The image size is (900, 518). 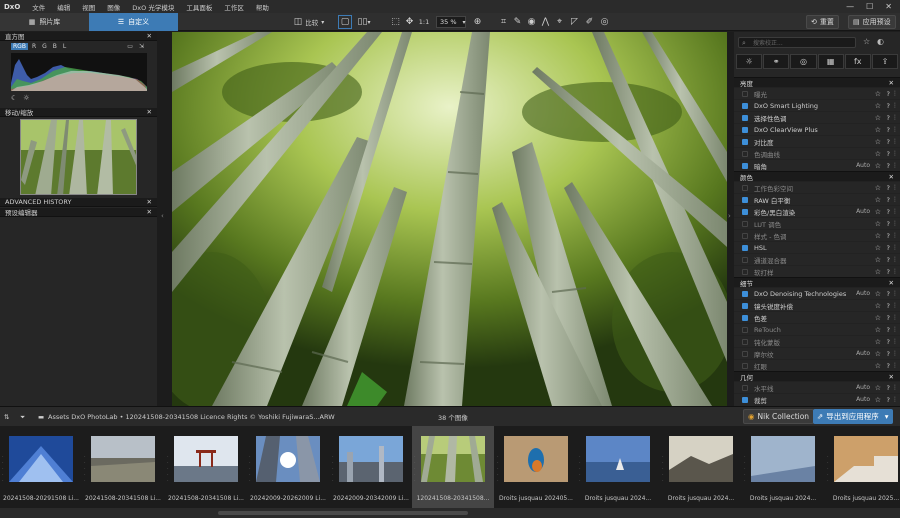 I want to click on local-adjust-tool: ◸, so click(x=574, y=22).